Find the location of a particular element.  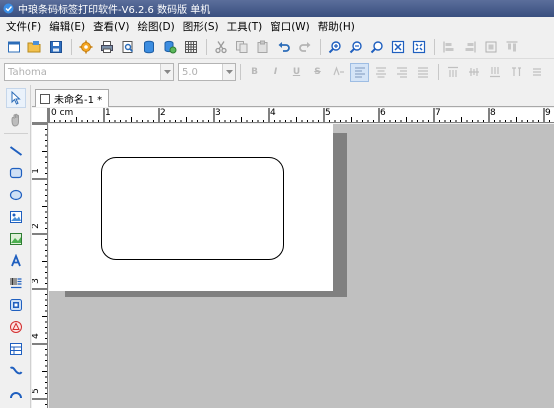

line-tool is located at coordinates (16, 151).